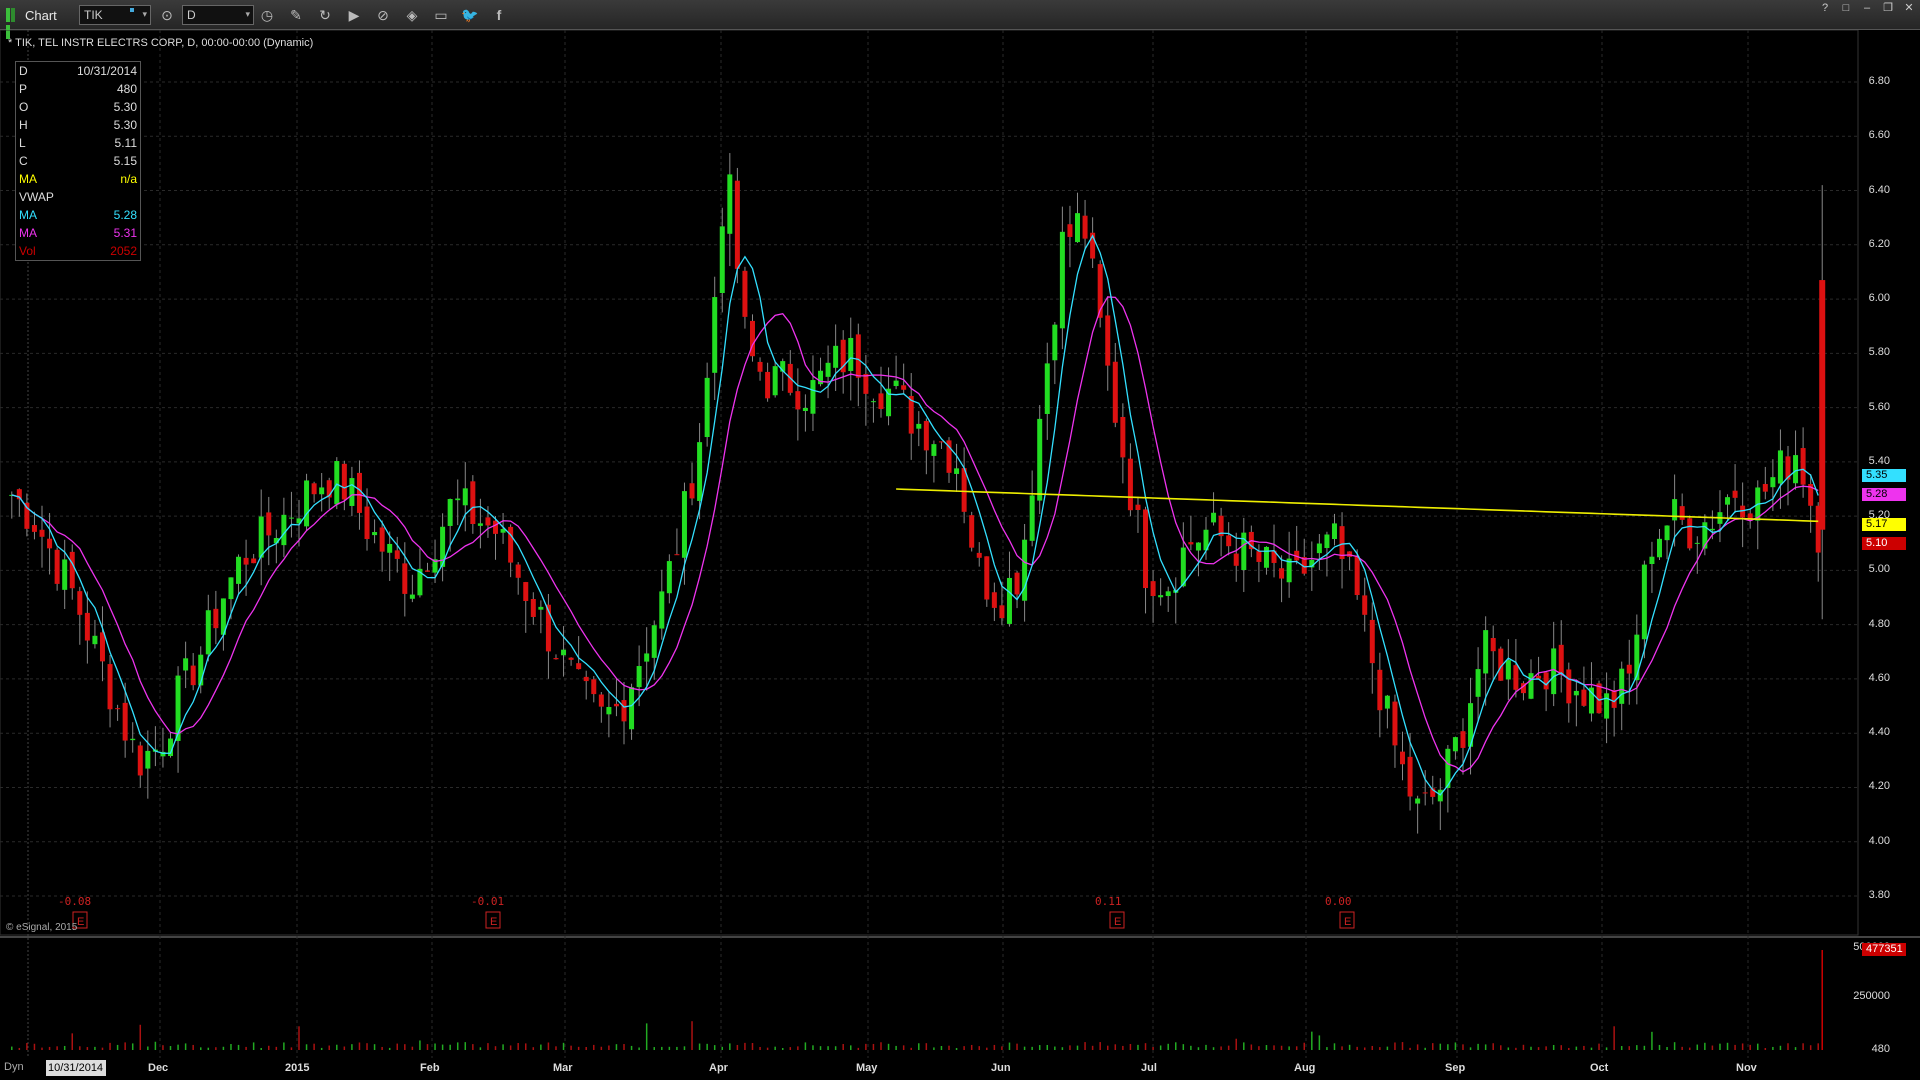 This screenshot has width=1920, height=1080. What do you see at coordinates (487, 901) in the screenshot?
I see `earnings-value: -0.01` at bounding box center [487, 901].